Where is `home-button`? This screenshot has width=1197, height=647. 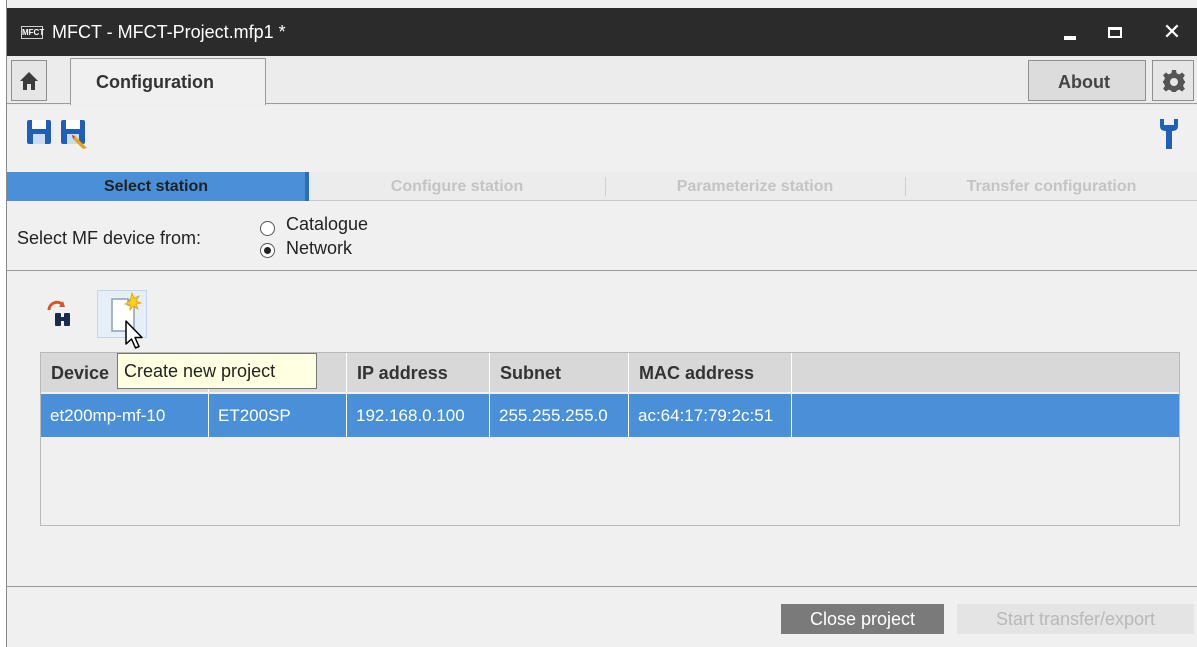 home-button is located at coordinates (29, 80).